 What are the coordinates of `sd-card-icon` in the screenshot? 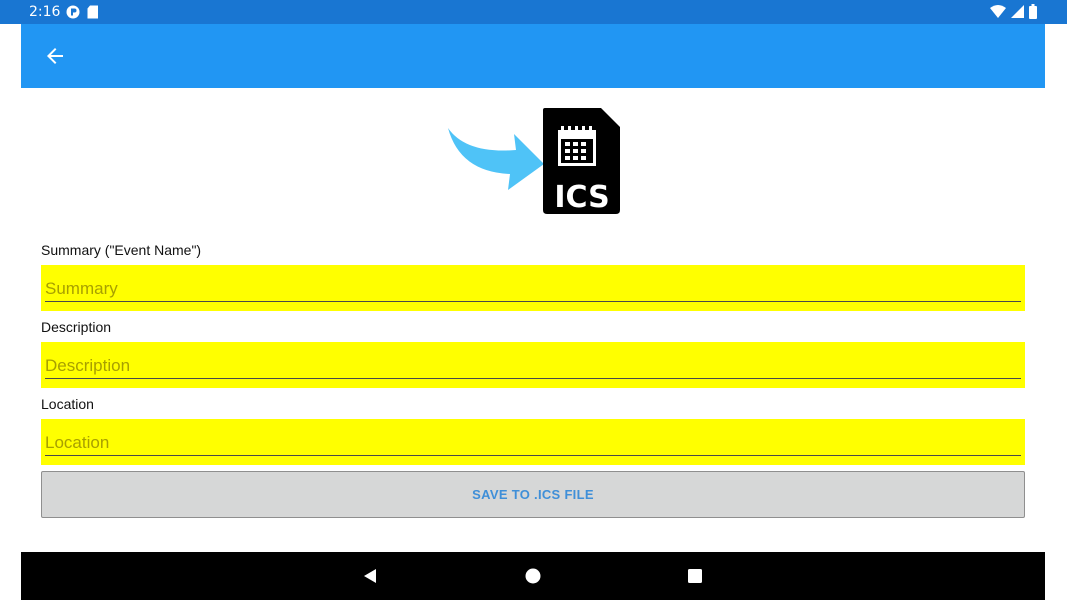 It's located at (92, 12).